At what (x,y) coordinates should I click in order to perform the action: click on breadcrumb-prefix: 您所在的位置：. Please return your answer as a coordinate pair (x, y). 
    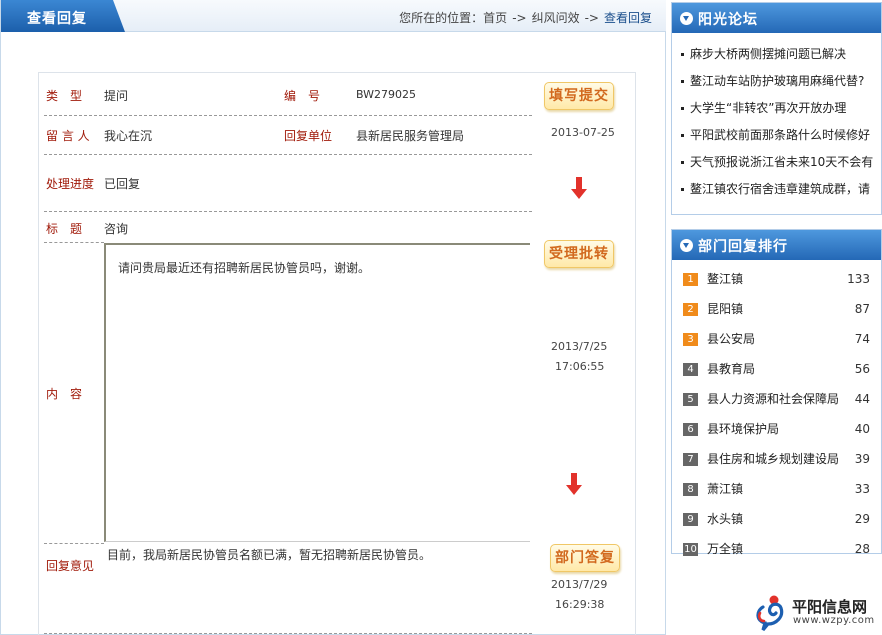
    Looking at the image, I should click on (441, 18).